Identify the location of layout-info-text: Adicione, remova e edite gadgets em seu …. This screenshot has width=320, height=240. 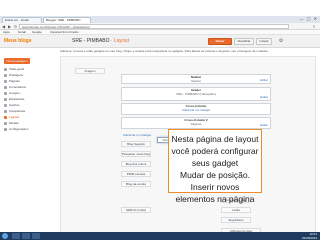
(164, 51).